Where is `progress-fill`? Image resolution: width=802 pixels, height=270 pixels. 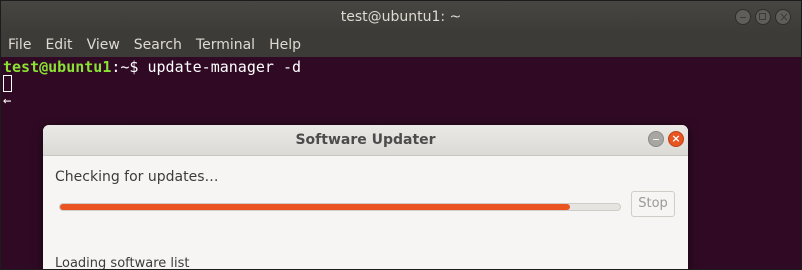 progress-fill is located at coordinates (315, 207).